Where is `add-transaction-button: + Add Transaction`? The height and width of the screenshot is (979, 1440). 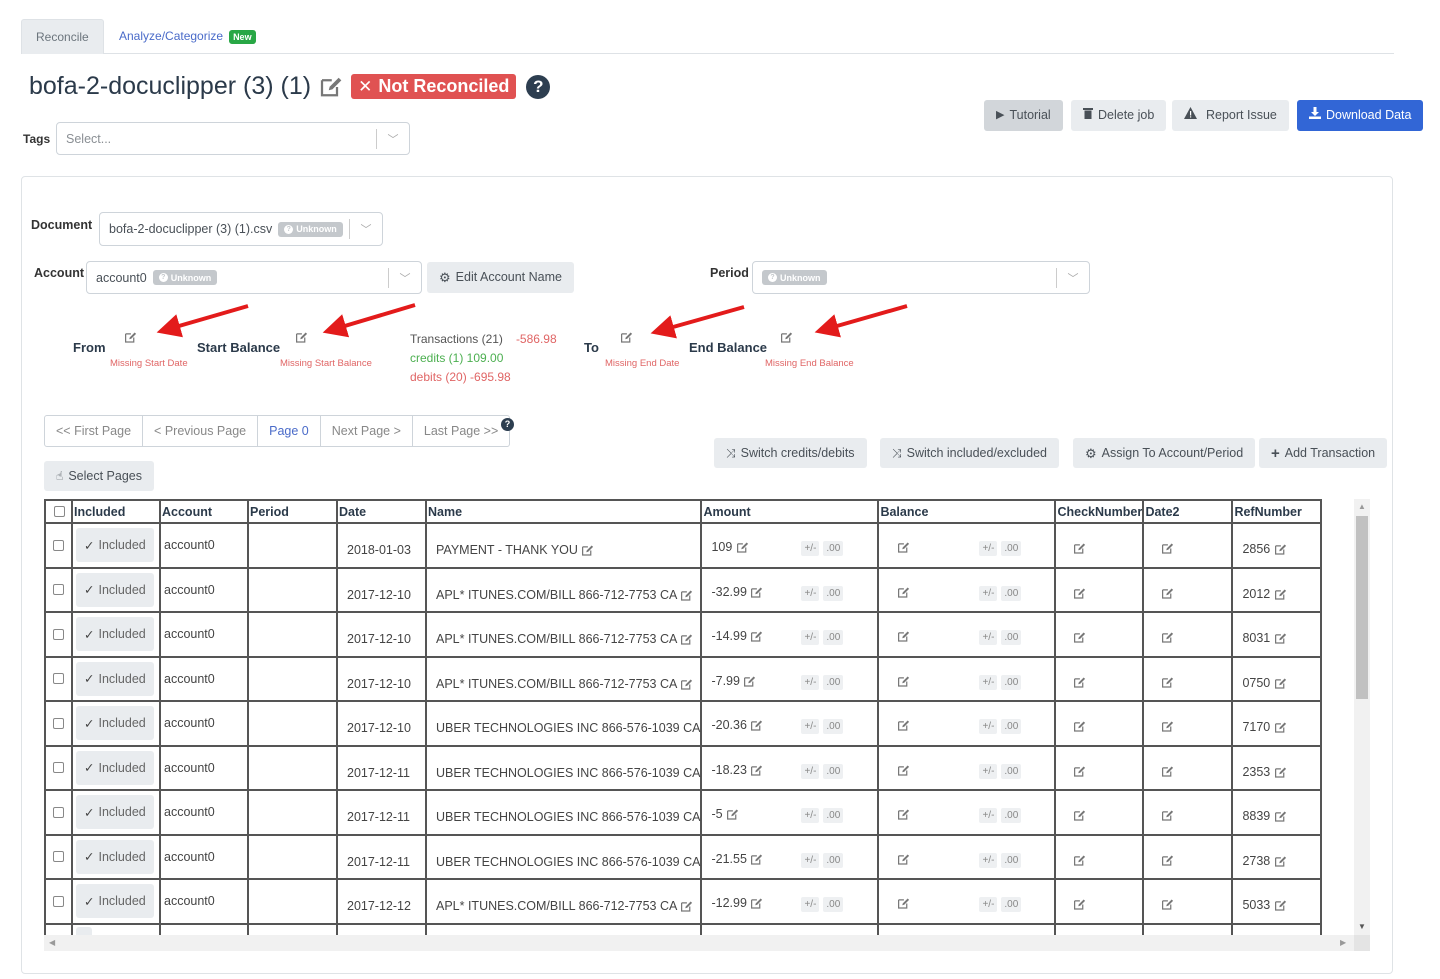
add-transaction-button: + Add Transaction is located at coordinates (1323, 453).